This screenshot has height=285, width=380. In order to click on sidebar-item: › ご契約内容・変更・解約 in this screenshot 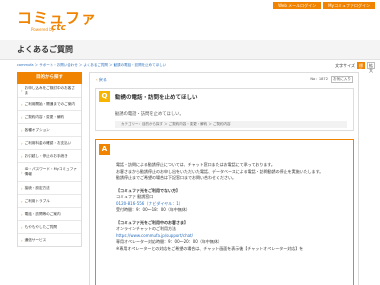, I will do `click(49, 116)`.